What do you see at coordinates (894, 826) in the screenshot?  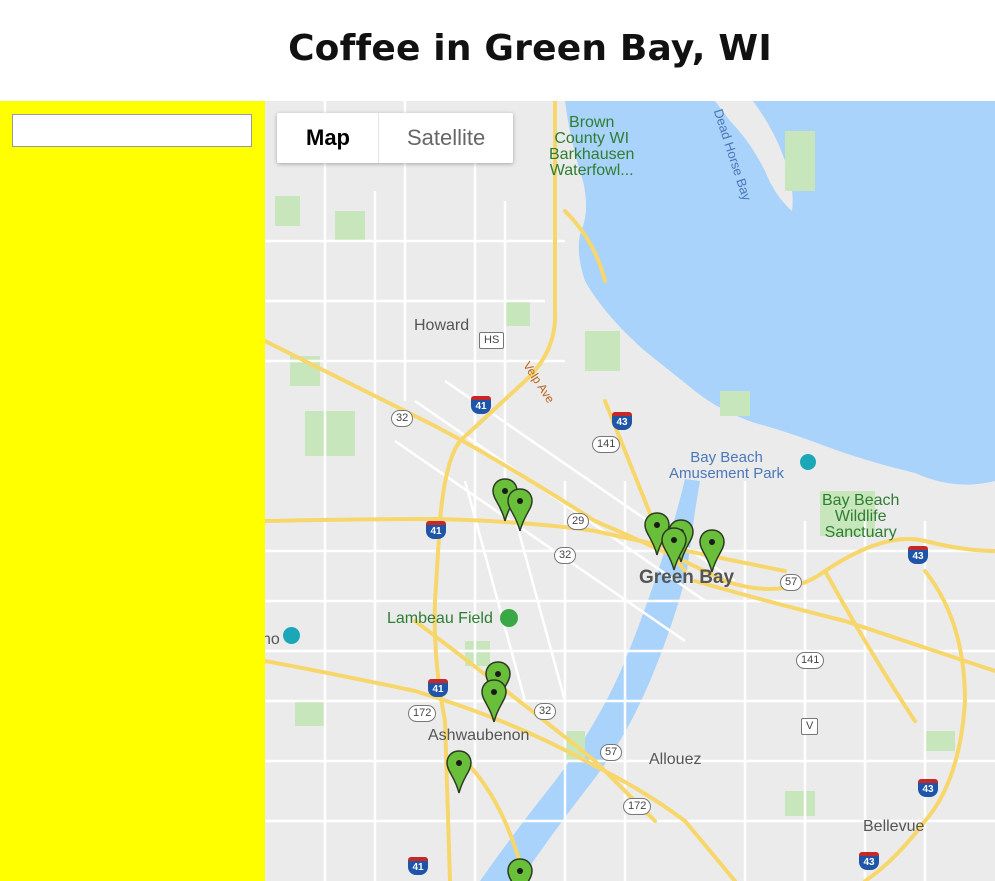 I see `label-bellevue: Bellevue` at bounding box center [894, 826].